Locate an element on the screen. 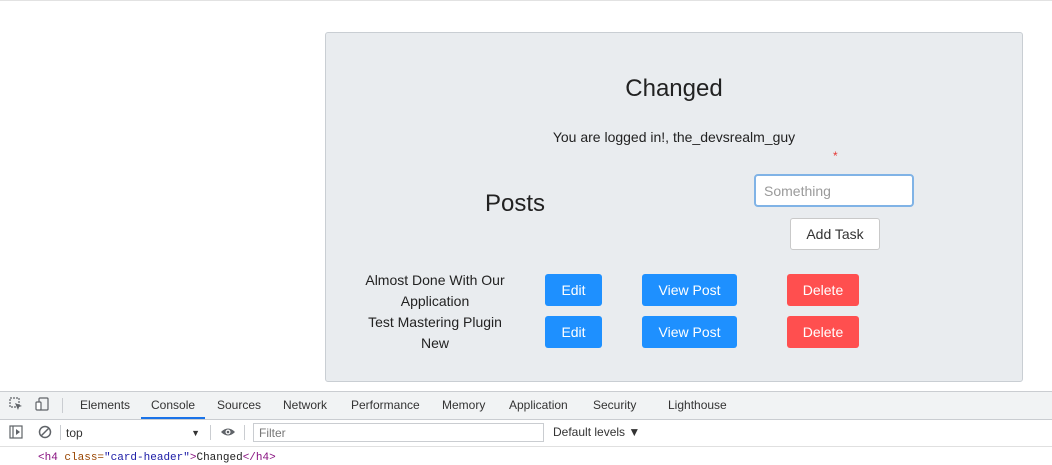 This screenshot has width=1052, height=465. clear-console-icon is located at coordinates (45, 433).